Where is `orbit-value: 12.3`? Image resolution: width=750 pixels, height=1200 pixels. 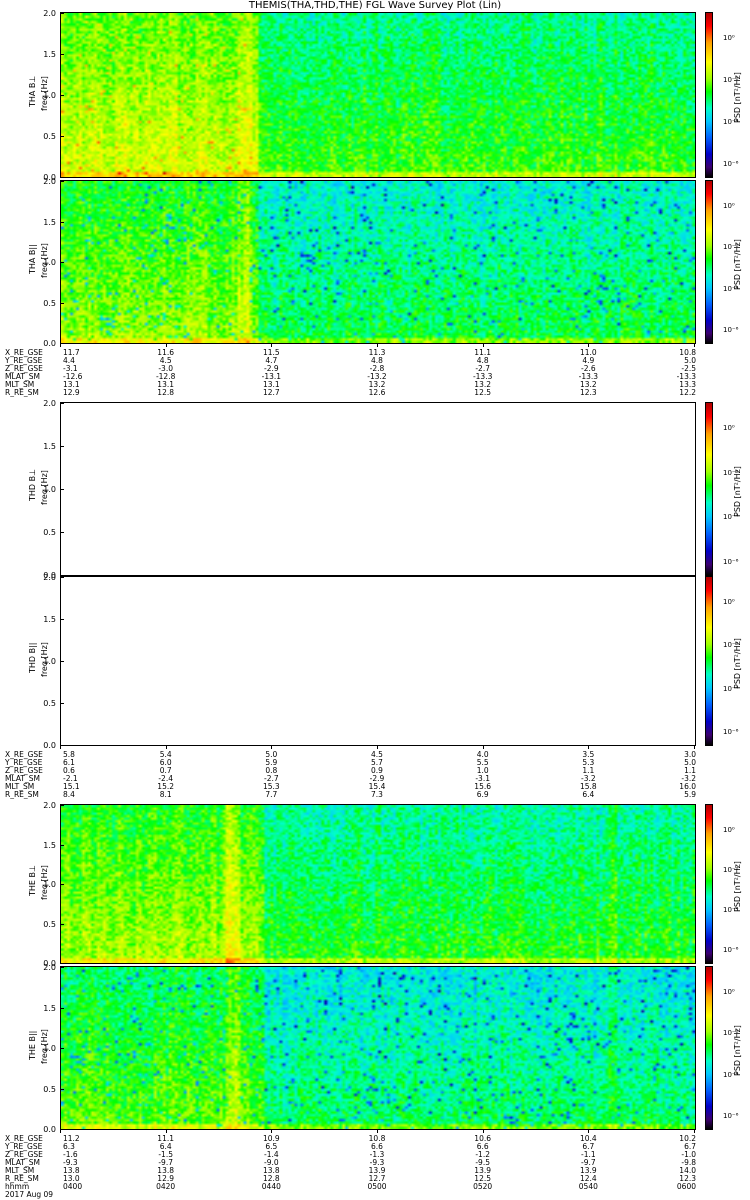
orbit-value: 12.3 is located at coordinates (588, 392).